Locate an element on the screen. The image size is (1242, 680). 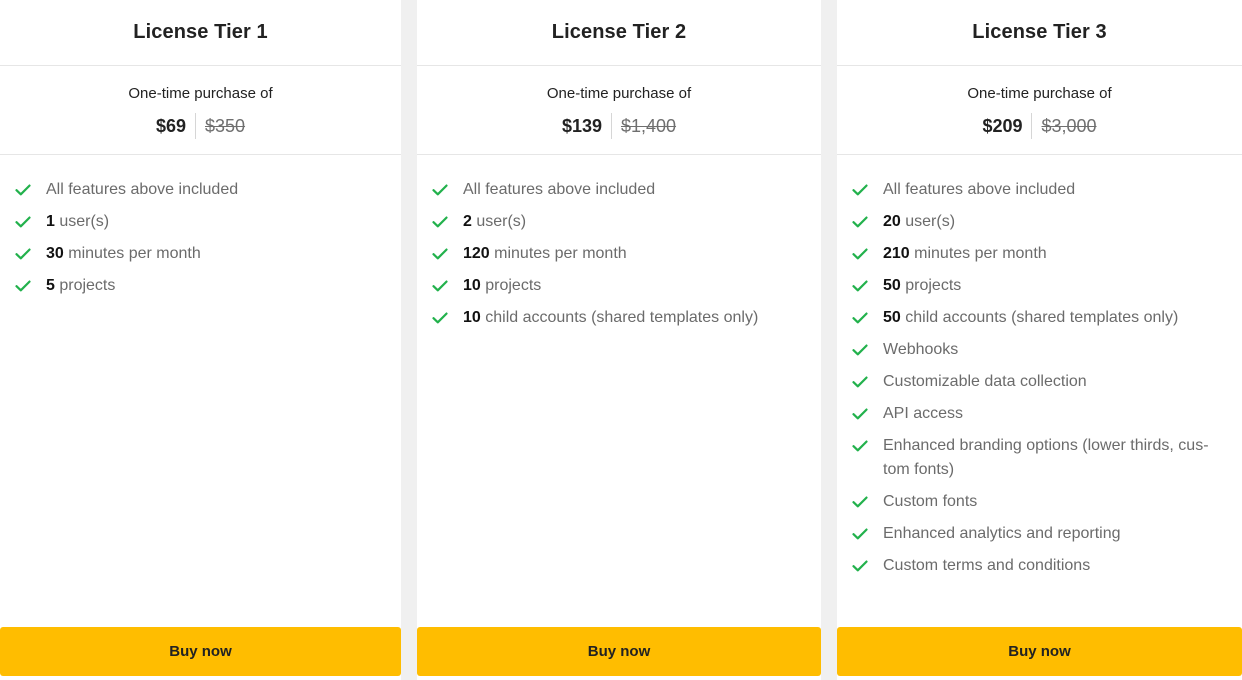
feature-item: Enhanced analytics and reporting is located at coordinates (1034, 534).